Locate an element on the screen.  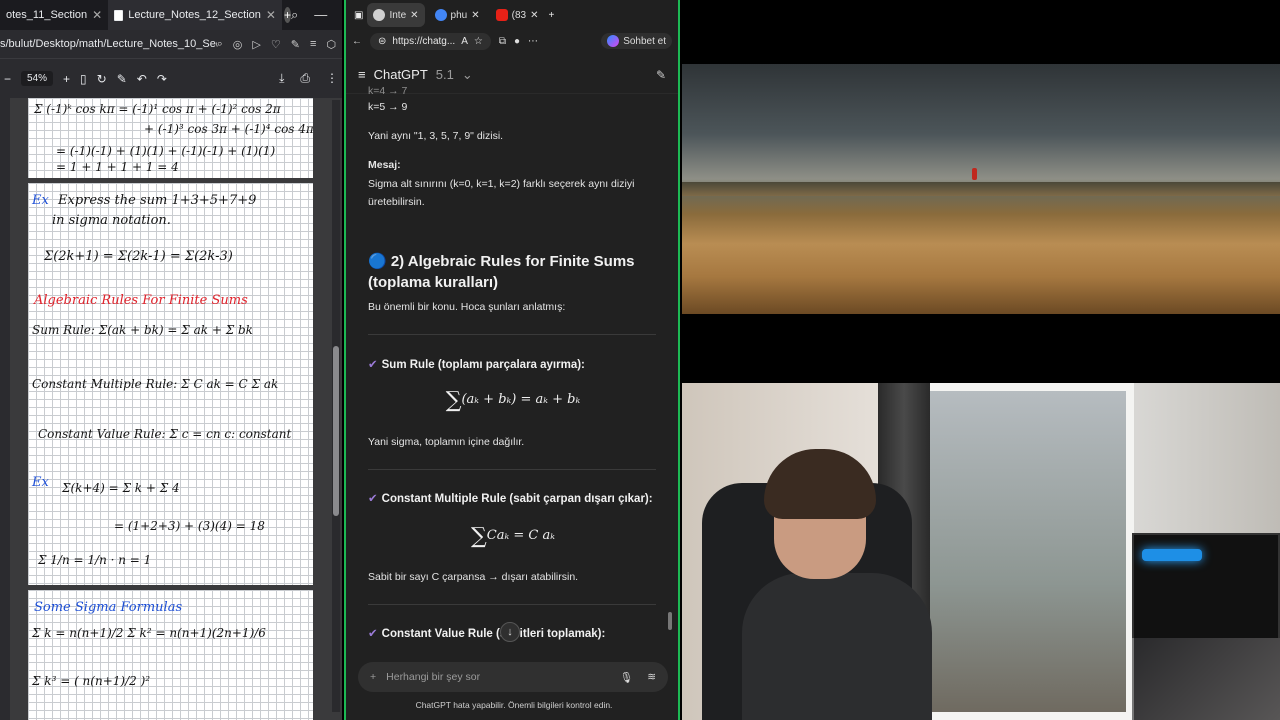
tab-chatgpt: Inte ✕ is located at coordinates (396, 15).